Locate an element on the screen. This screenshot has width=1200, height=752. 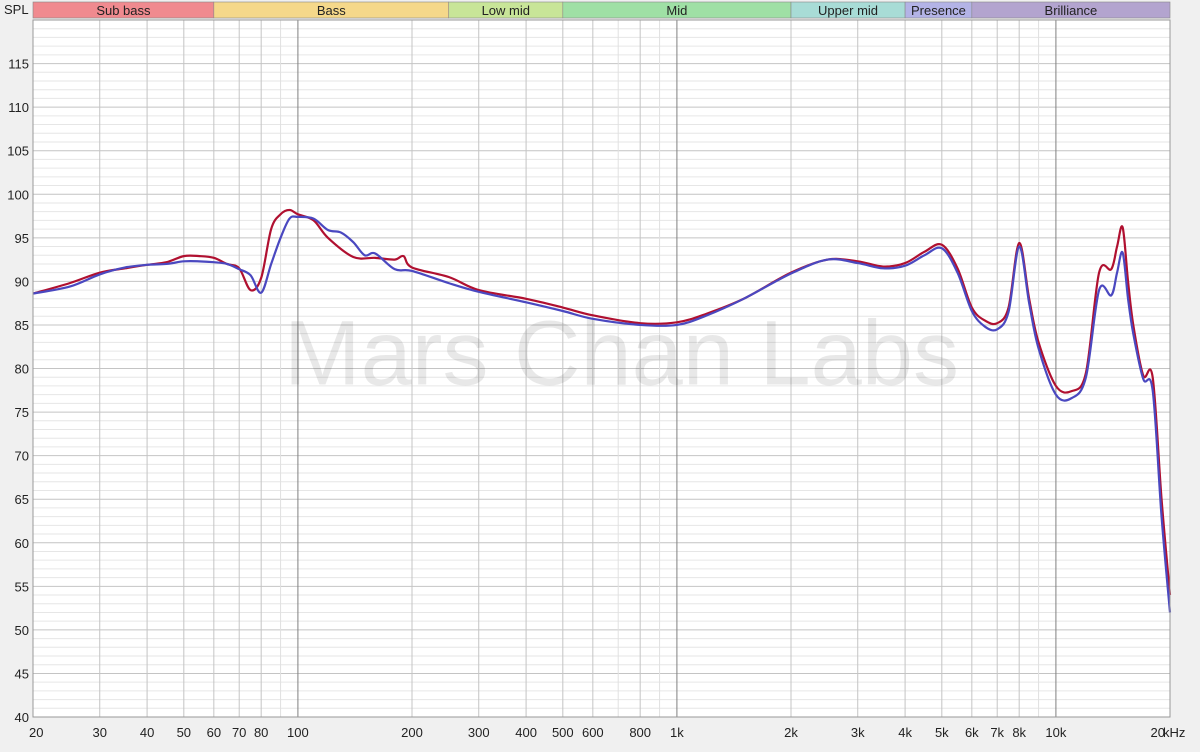
x-tick-6k: 6k is located at coordinates (972, 732).